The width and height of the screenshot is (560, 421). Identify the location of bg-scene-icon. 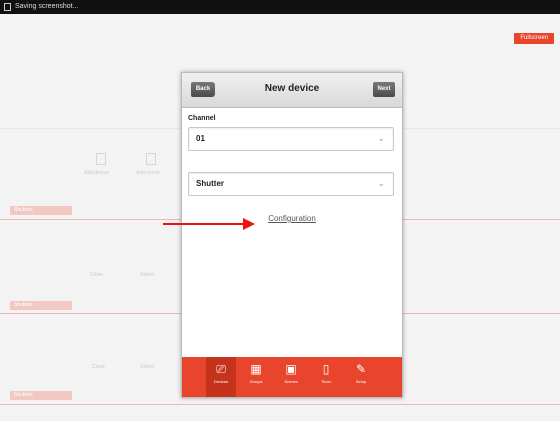
(151, 159).